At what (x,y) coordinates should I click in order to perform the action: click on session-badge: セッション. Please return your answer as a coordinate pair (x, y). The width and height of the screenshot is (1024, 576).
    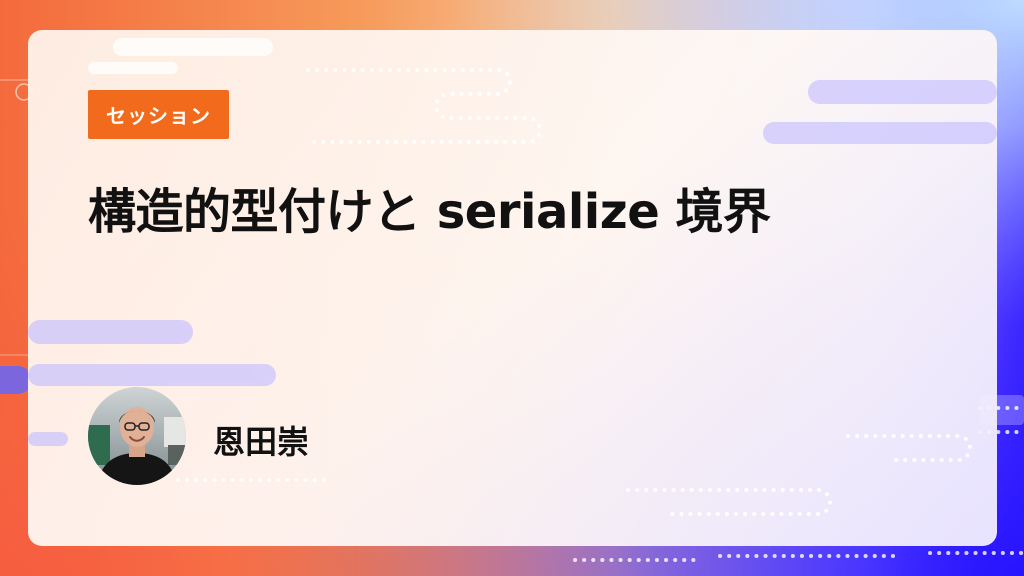
    Looking at the image, I should click on (158, 114).